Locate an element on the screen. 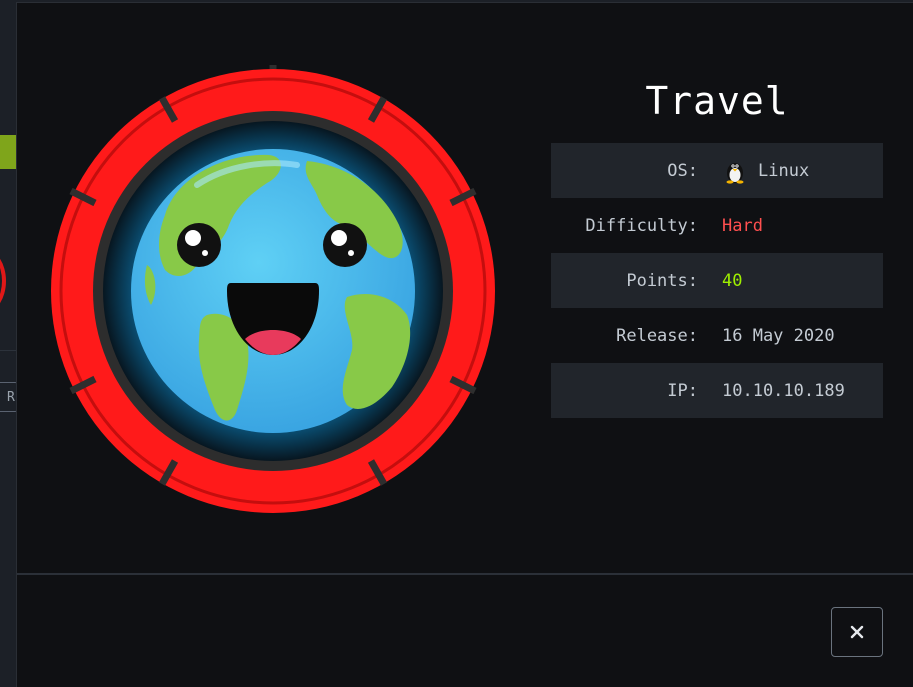 This screenshot has width=913, height=687. tux-penguin-icon is located at coordinates (735, 173).